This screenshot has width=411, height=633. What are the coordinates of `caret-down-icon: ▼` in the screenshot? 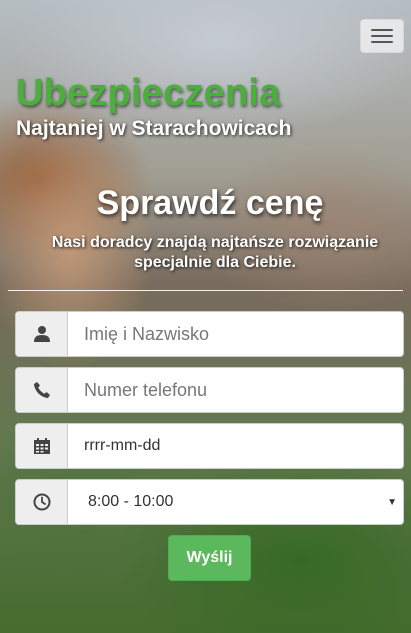 It's located at (392, 502).